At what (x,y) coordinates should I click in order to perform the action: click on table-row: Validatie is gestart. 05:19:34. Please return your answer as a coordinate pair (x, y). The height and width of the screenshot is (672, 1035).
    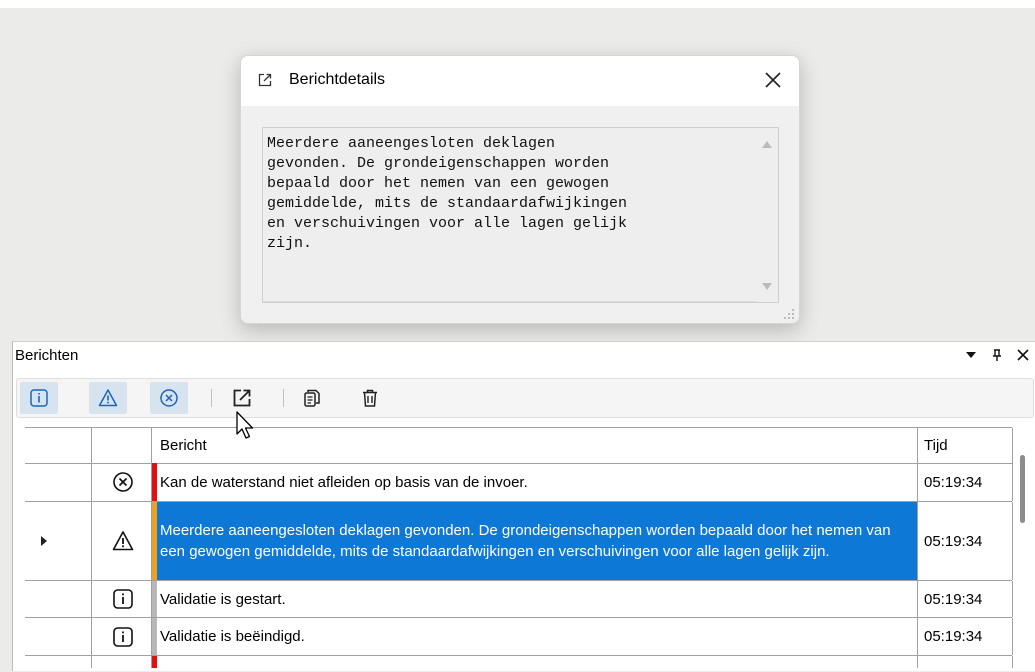
    Looking at the image, I should click on (519, 599).